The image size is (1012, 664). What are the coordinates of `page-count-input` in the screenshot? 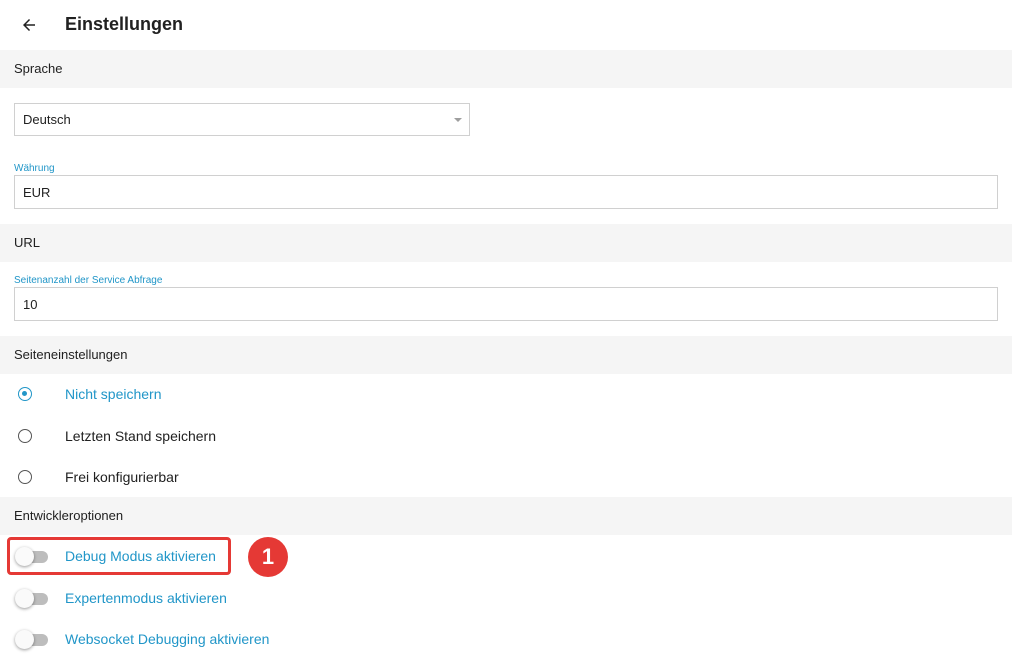 It's located at (506, 304).